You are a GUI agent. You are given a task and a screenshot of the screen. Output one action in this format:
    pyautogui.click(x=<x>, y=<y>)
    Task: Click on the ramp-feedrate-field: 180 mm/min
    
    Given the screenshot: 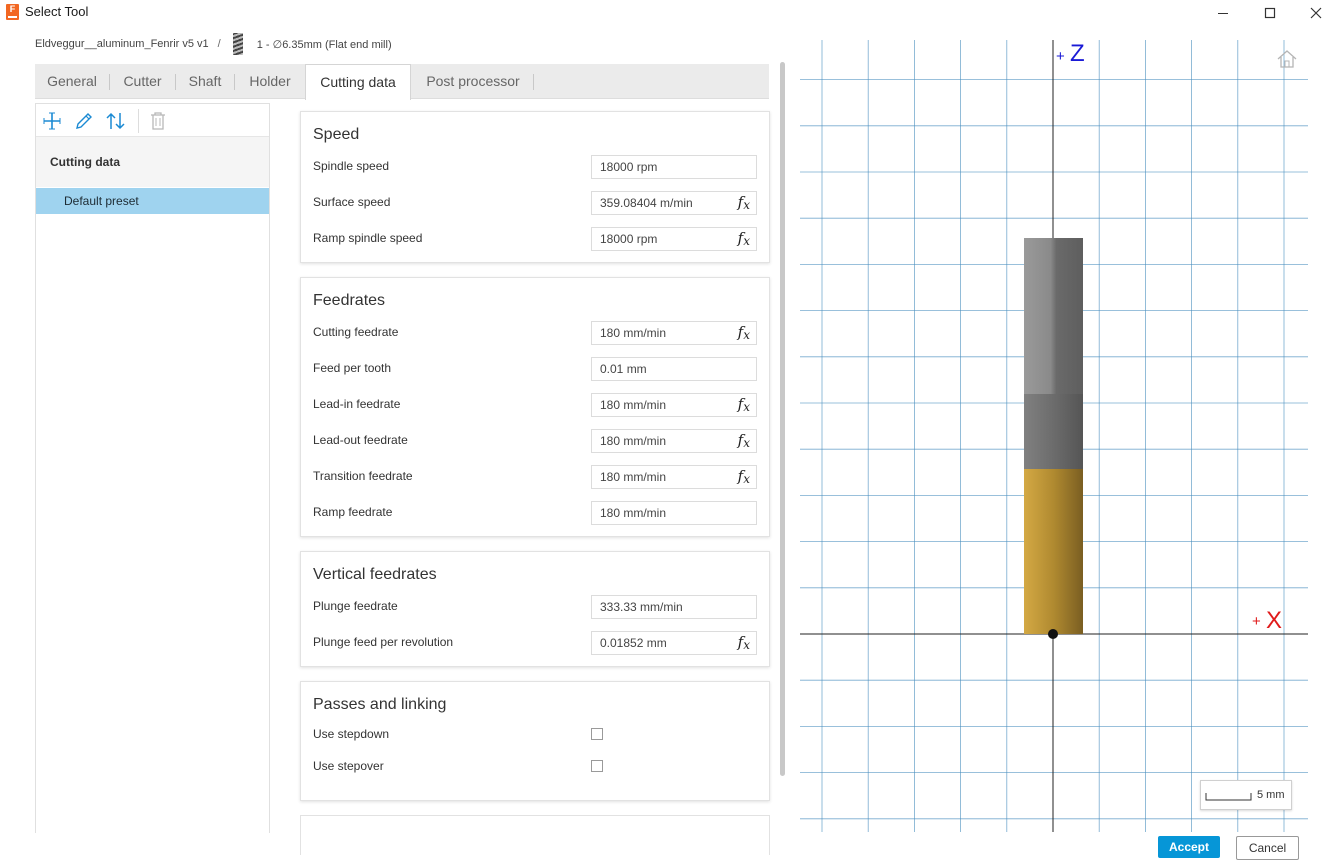 What is the action you would take?
    pyautogui.click(x=674, y=513)
    